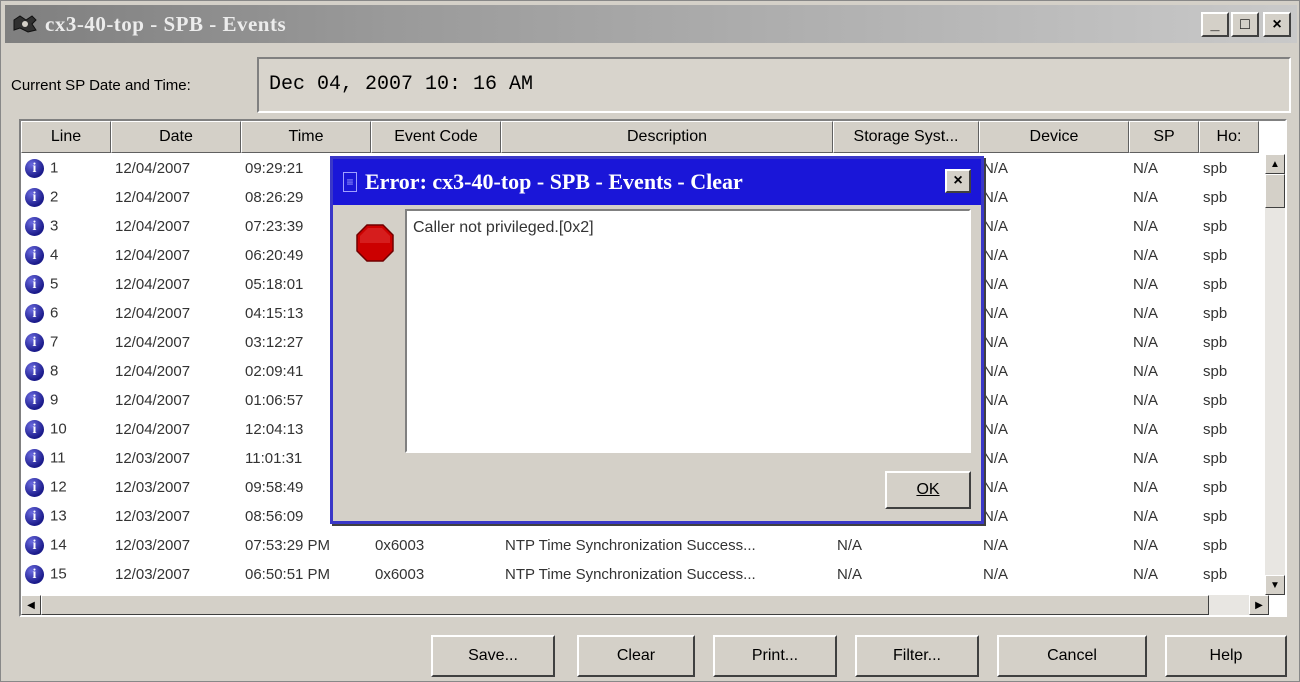  I want to click on cell-line: i3, so click(66, 226).